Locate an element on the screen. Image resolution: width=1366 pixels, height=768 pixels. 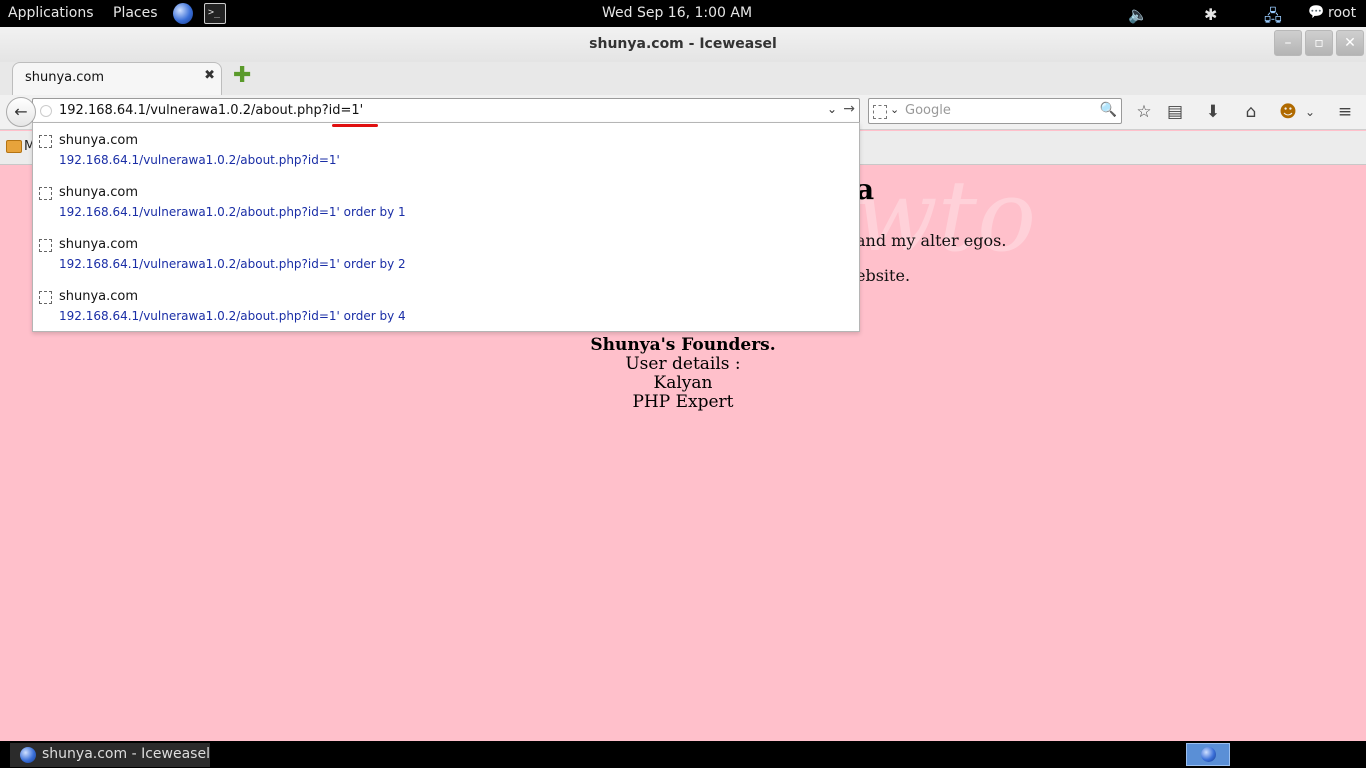
founder-role: PHP Expert is located at coordinates (683, 402).